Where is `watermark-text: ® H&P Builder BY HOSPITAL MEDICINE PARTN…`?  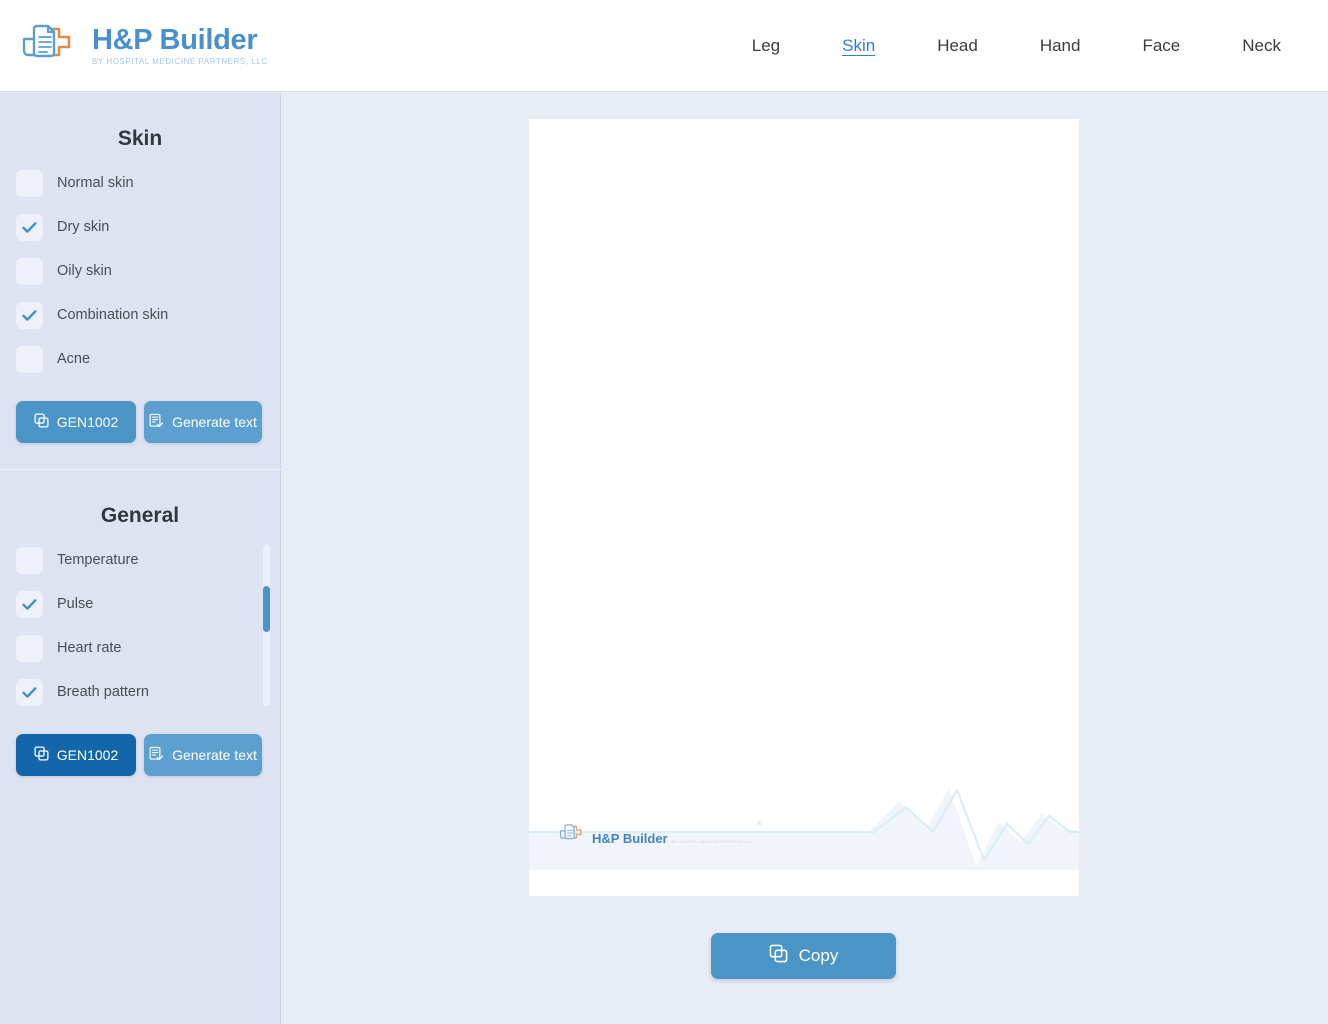
watermark-text: ® H&P Builder BY HOSPITAL MEDICINE PARTN… is located at coordinates (677, 834).